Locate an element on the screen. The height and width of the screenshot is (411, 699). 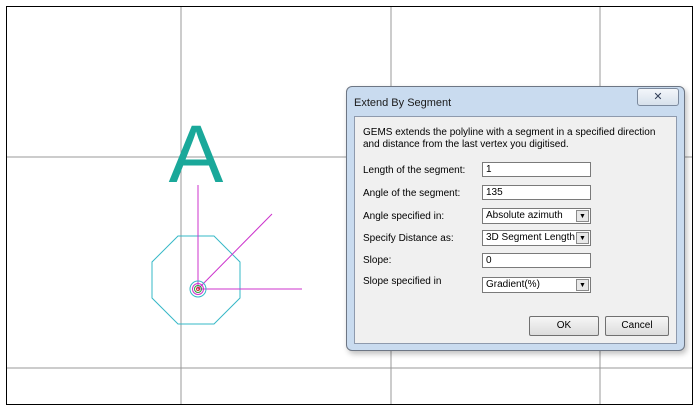
slope-specified-in-select: Gradient(%) ▼ is located at coordinates (536, 285).